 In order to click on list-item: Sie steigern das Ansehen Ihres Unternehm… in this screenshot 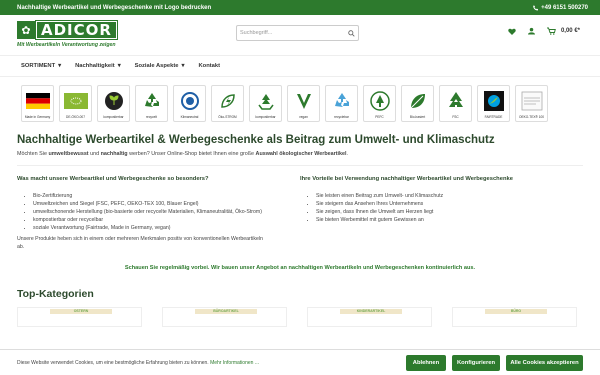, I will do `click(449, 204)`.